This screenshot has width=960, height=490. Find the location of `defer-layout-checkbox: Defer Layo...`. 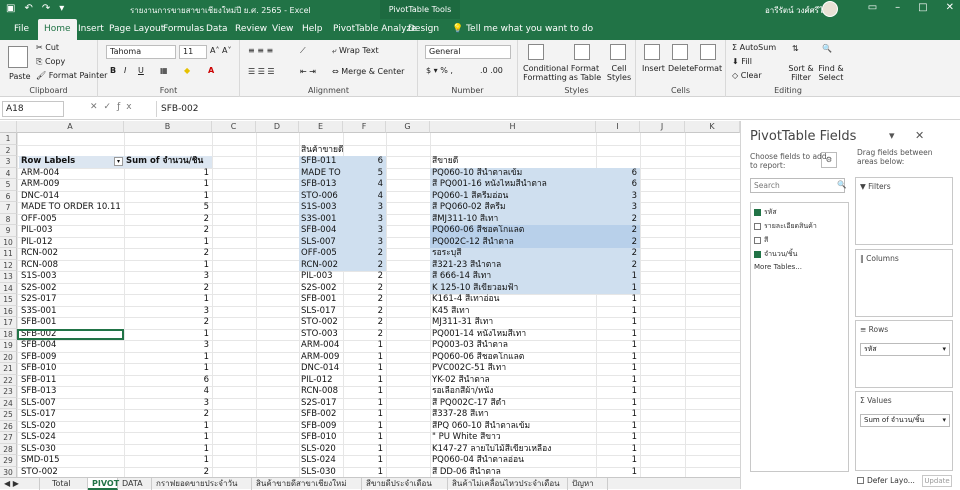

defer-layout-checkbox: Defer Layo... is located at coordinates (886, 480).